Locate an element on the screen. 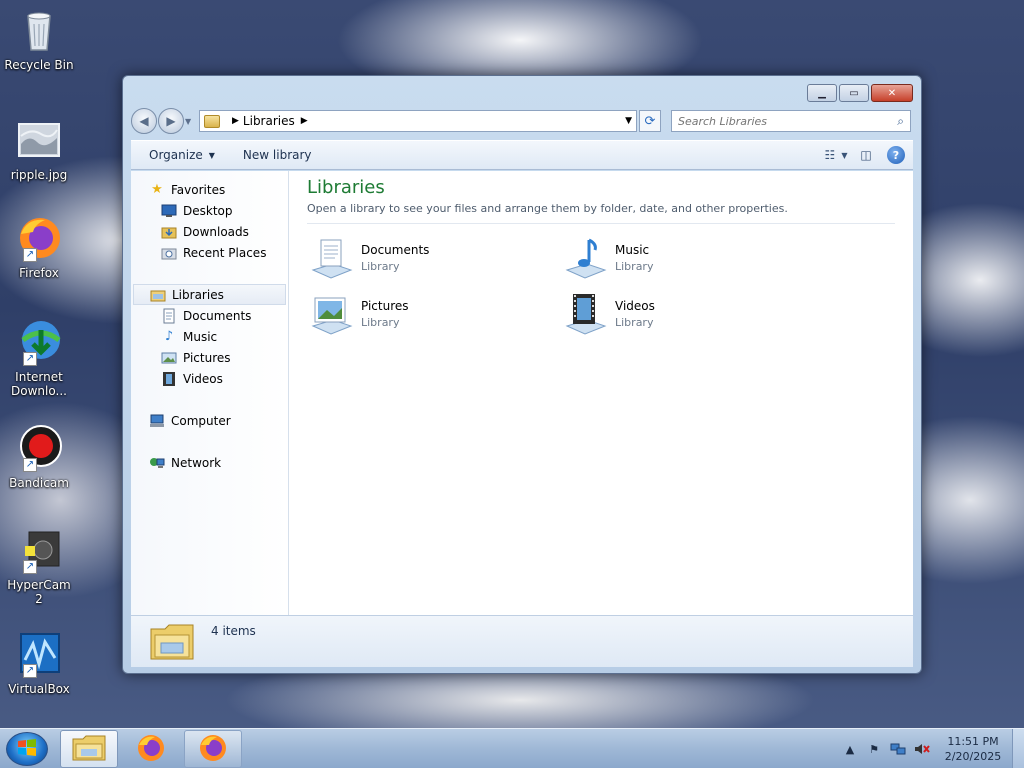 This screenshot has width=1024, height=768. taskbar-firefox-running-button is located at coordinates (213, 749).